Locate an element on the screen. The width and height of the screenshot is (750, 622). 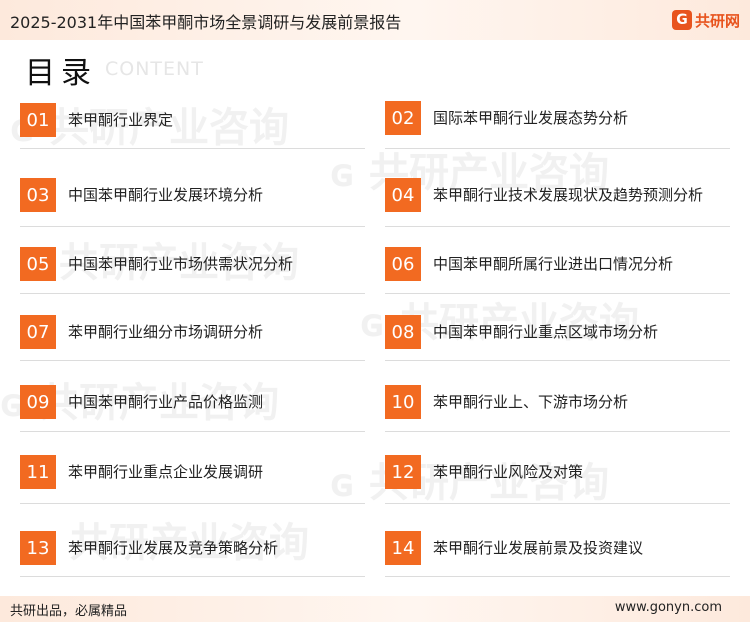
toc-item-label: 苯甲酮行业界定 is located at coordinates (121, 119).